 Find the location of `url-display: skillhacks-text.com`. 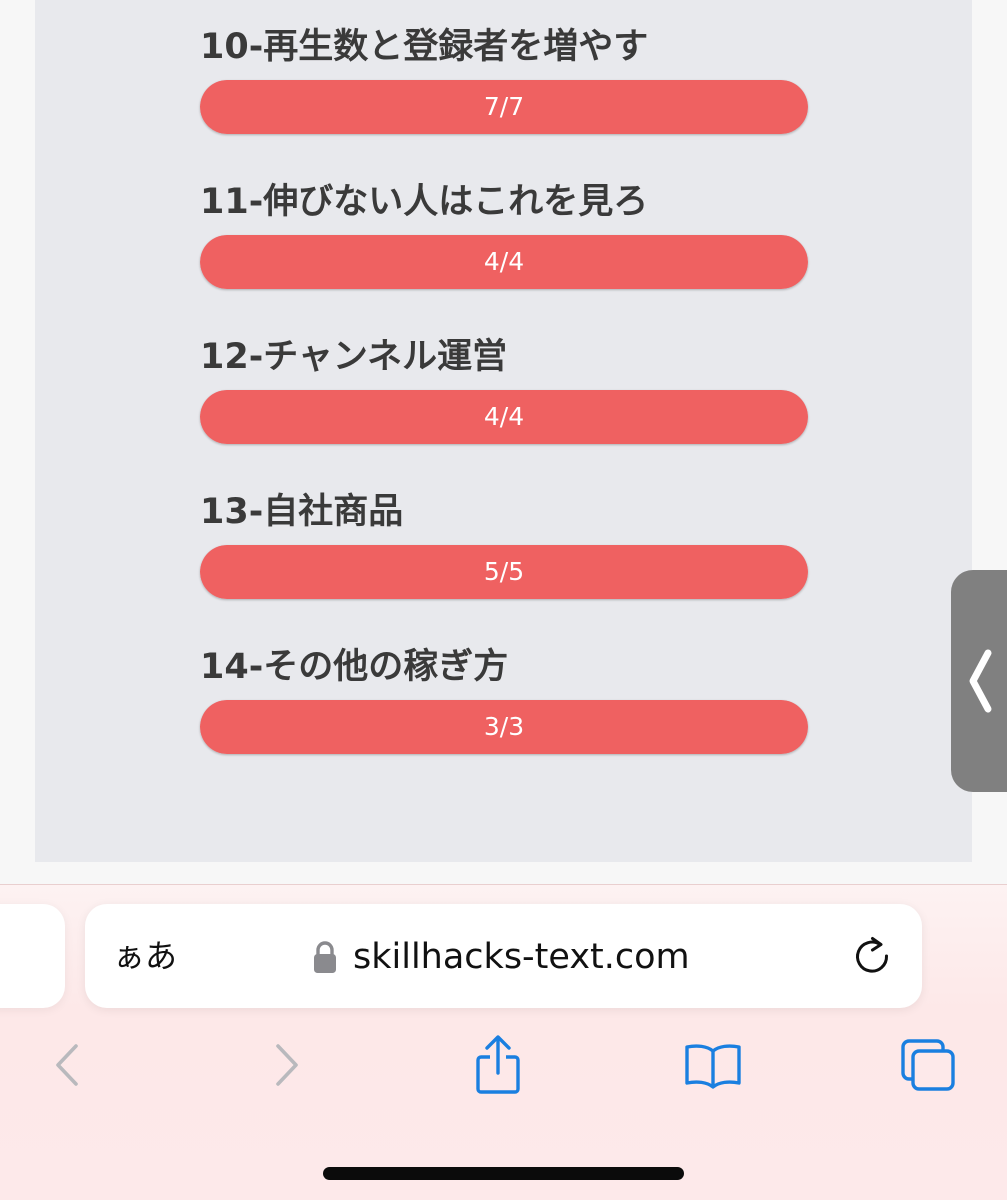

url-display: skillhacks-text.com is located at coordinates (501, 957).